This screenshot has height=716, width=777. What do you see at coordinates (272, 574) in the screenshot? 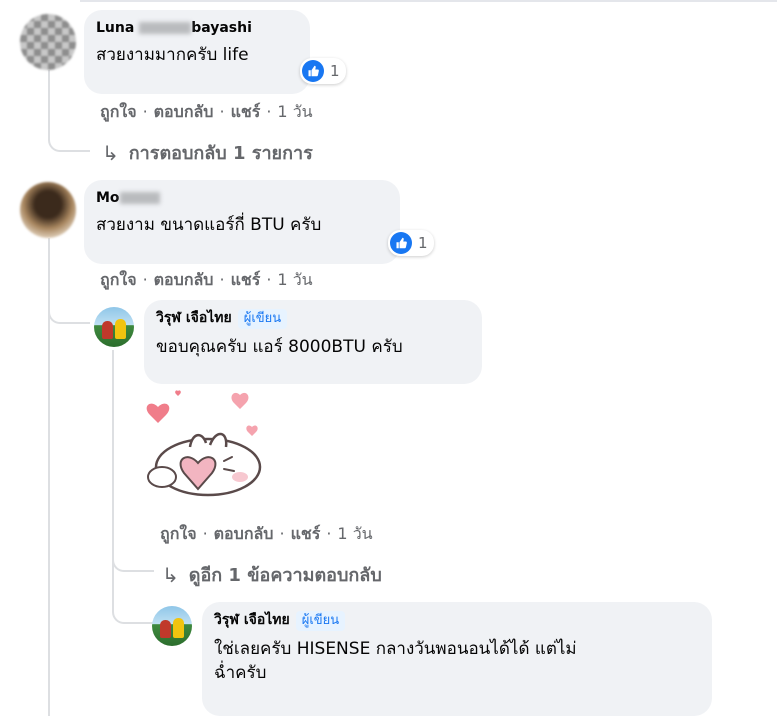
I see `view-more-replies-link: ↳ ดูอีก 1 ข้อความตอบกลับ` at bounding box center [272, 574].